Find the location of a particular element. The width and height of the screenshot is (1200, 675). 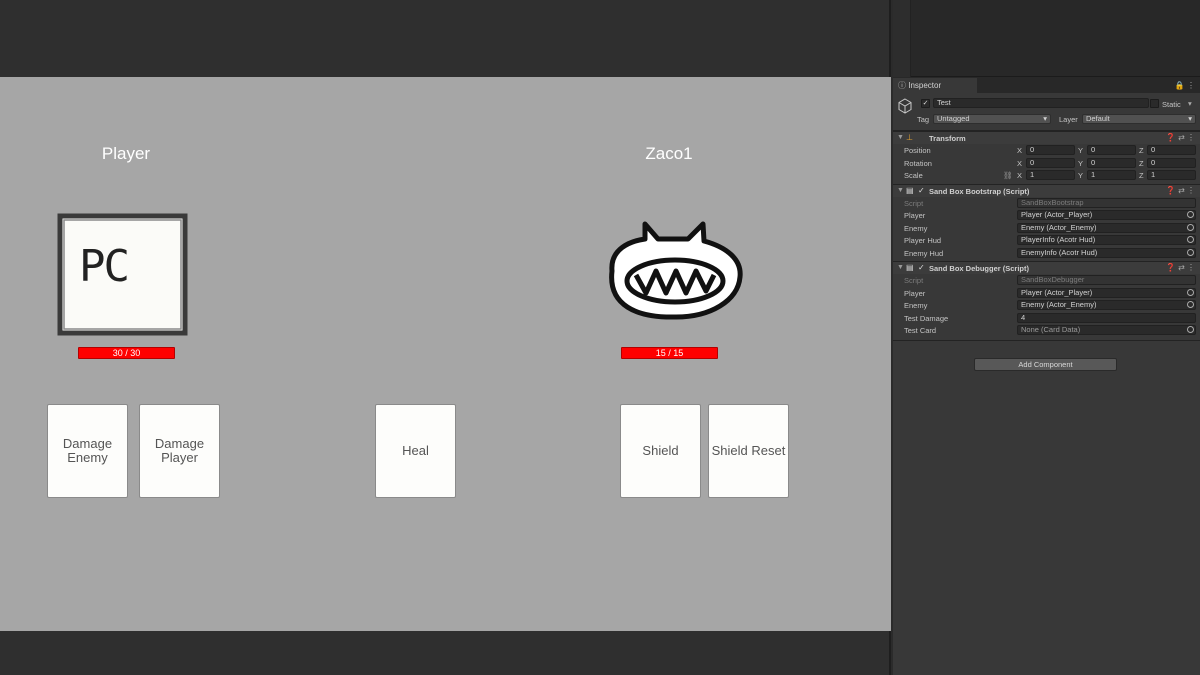

player-portrait: PC is located at coordinates (122, 275).